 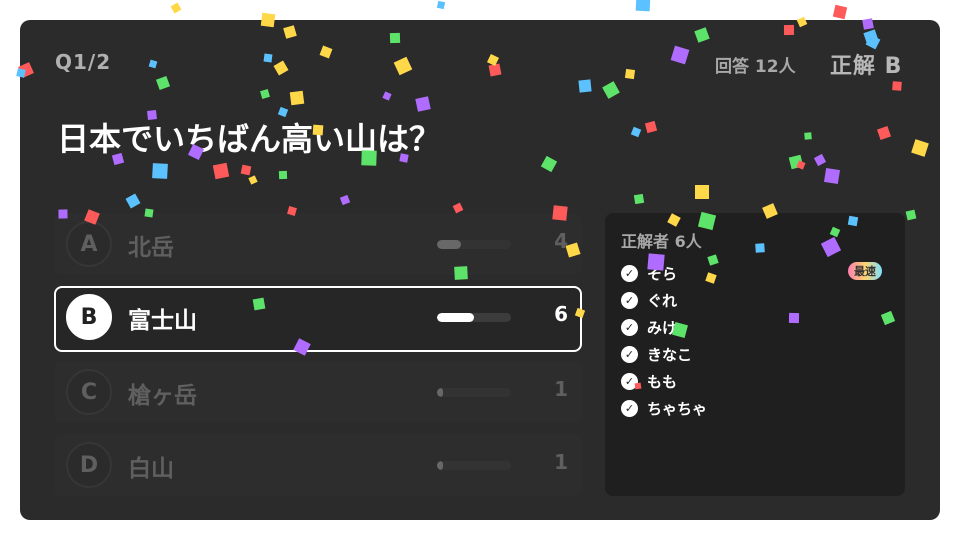 What do you see at coordinates (318, 244) in the screenshot?
I see `choice-a: A 北岳 4` at bounding box center [318, 244].